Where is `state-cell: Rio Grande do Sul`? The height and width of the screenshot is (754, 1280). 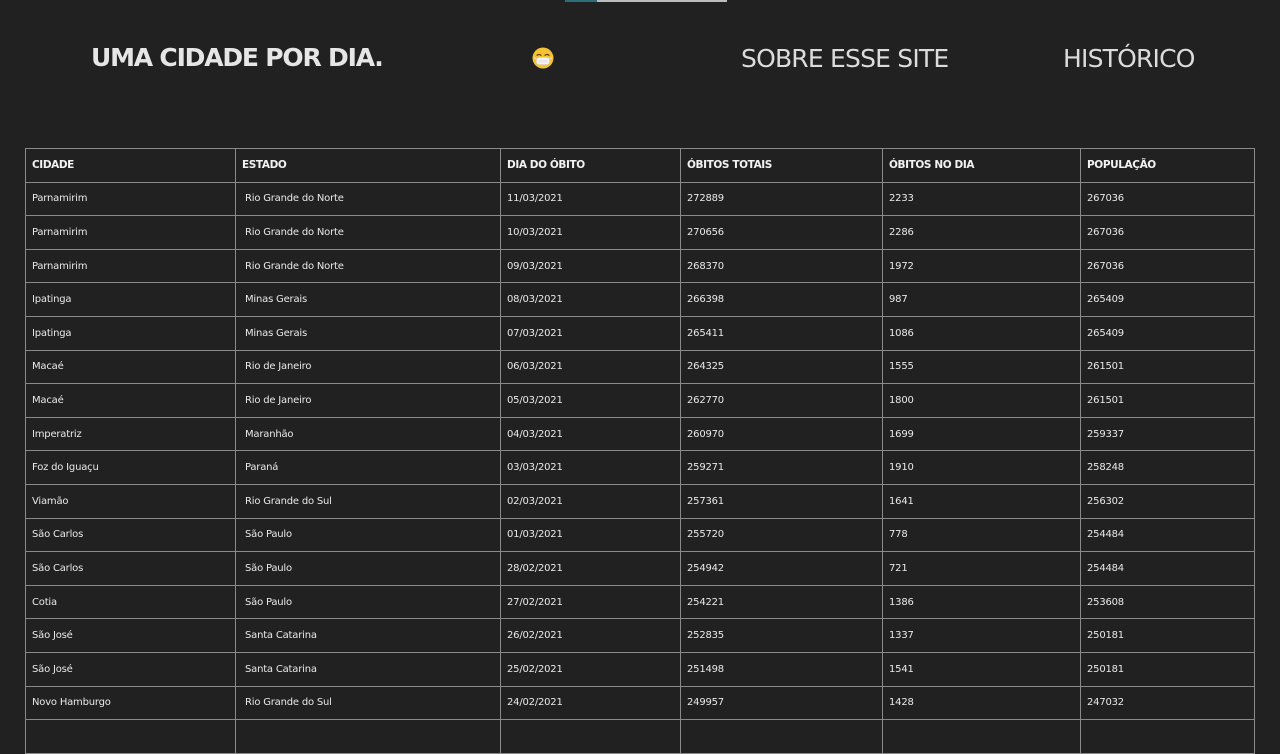 state-cell: Rio Grande do Sul is located at coordinates (368, 703).